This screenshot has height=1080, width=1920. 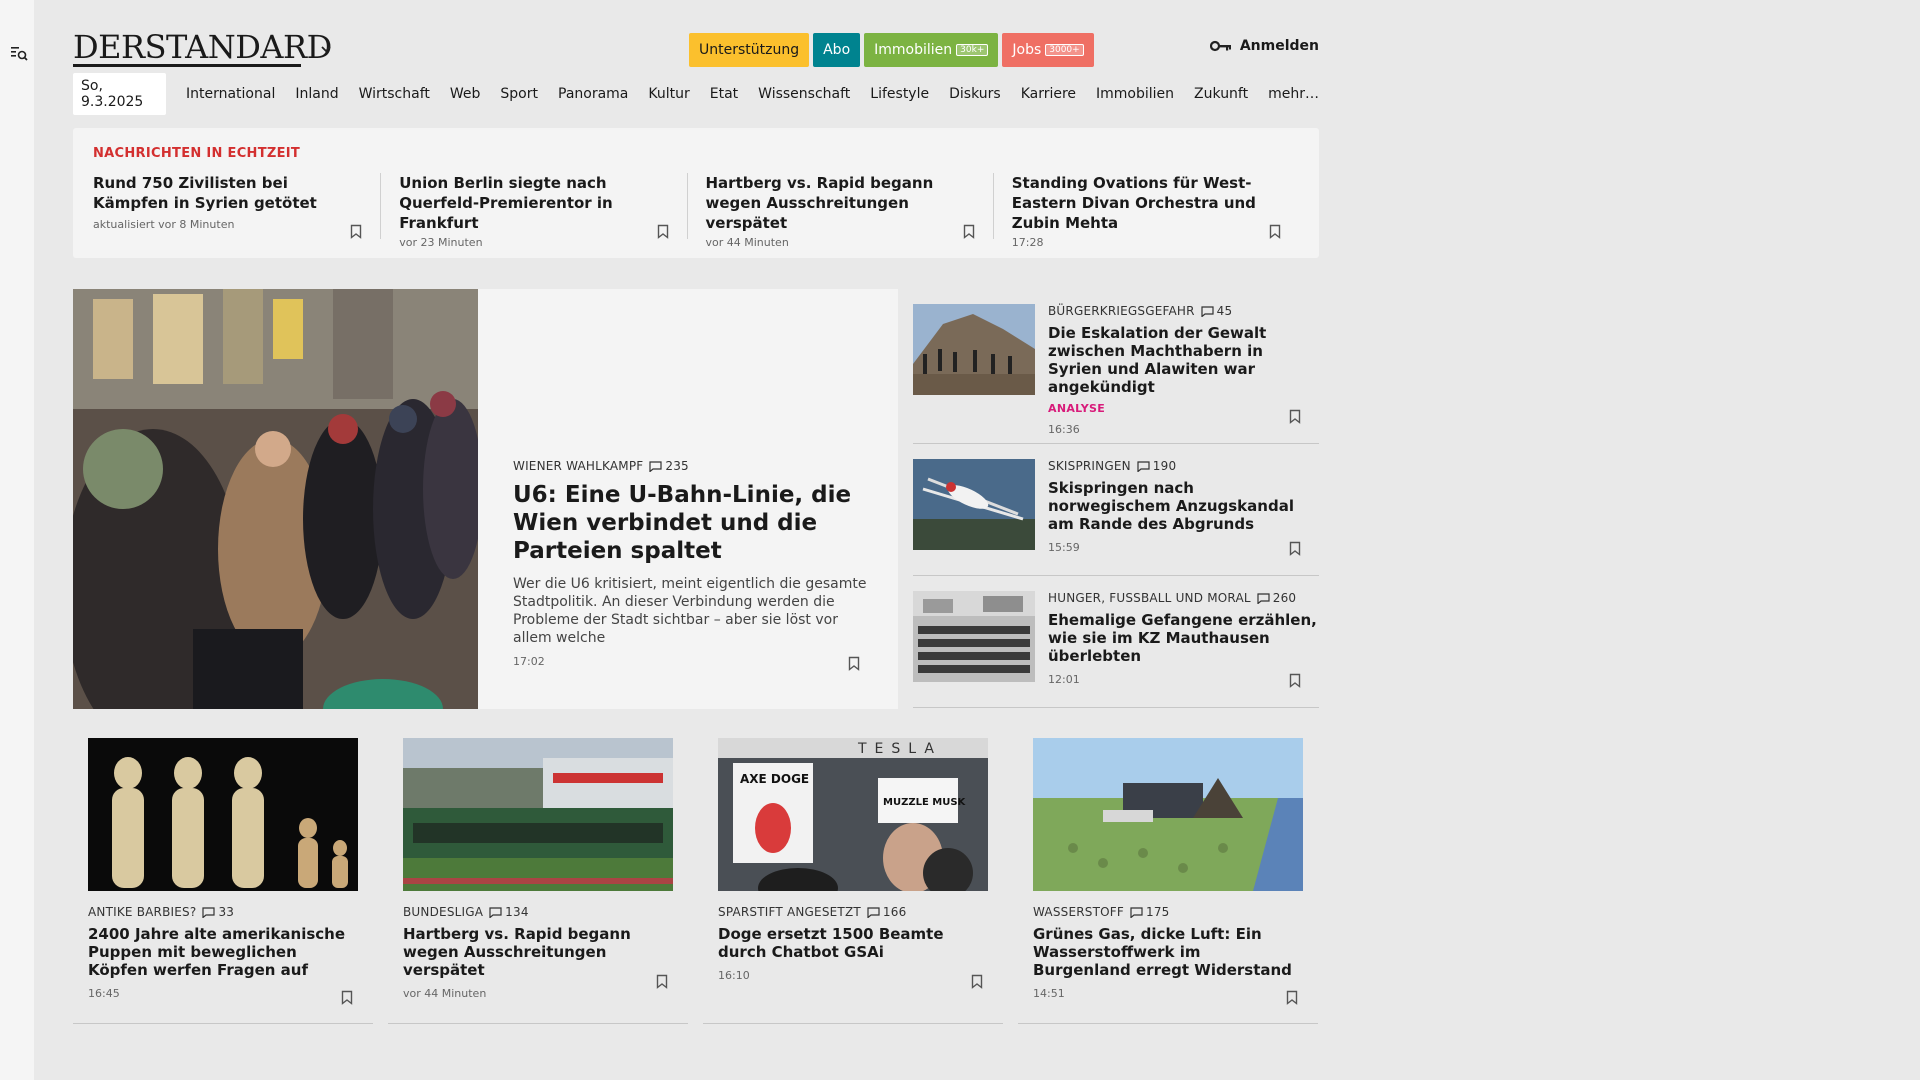 What do you see at coordinates (1078, 912) in the screenshot?
I see `kicker-label: WASSERSTOFF` at bounding box center [1078, 912].